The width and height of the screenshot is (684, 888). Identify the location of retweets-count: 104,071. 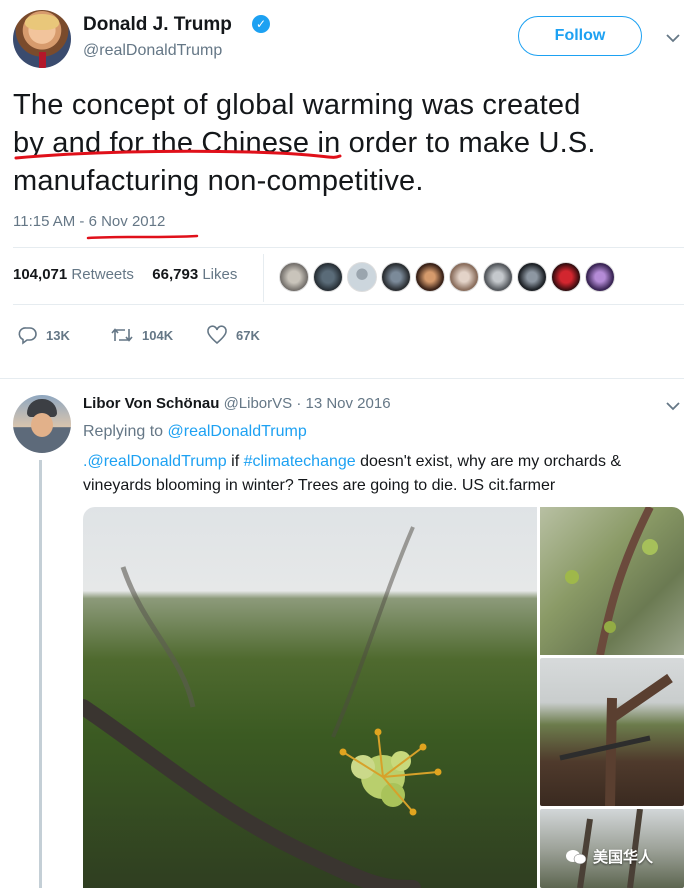
(40, 274).